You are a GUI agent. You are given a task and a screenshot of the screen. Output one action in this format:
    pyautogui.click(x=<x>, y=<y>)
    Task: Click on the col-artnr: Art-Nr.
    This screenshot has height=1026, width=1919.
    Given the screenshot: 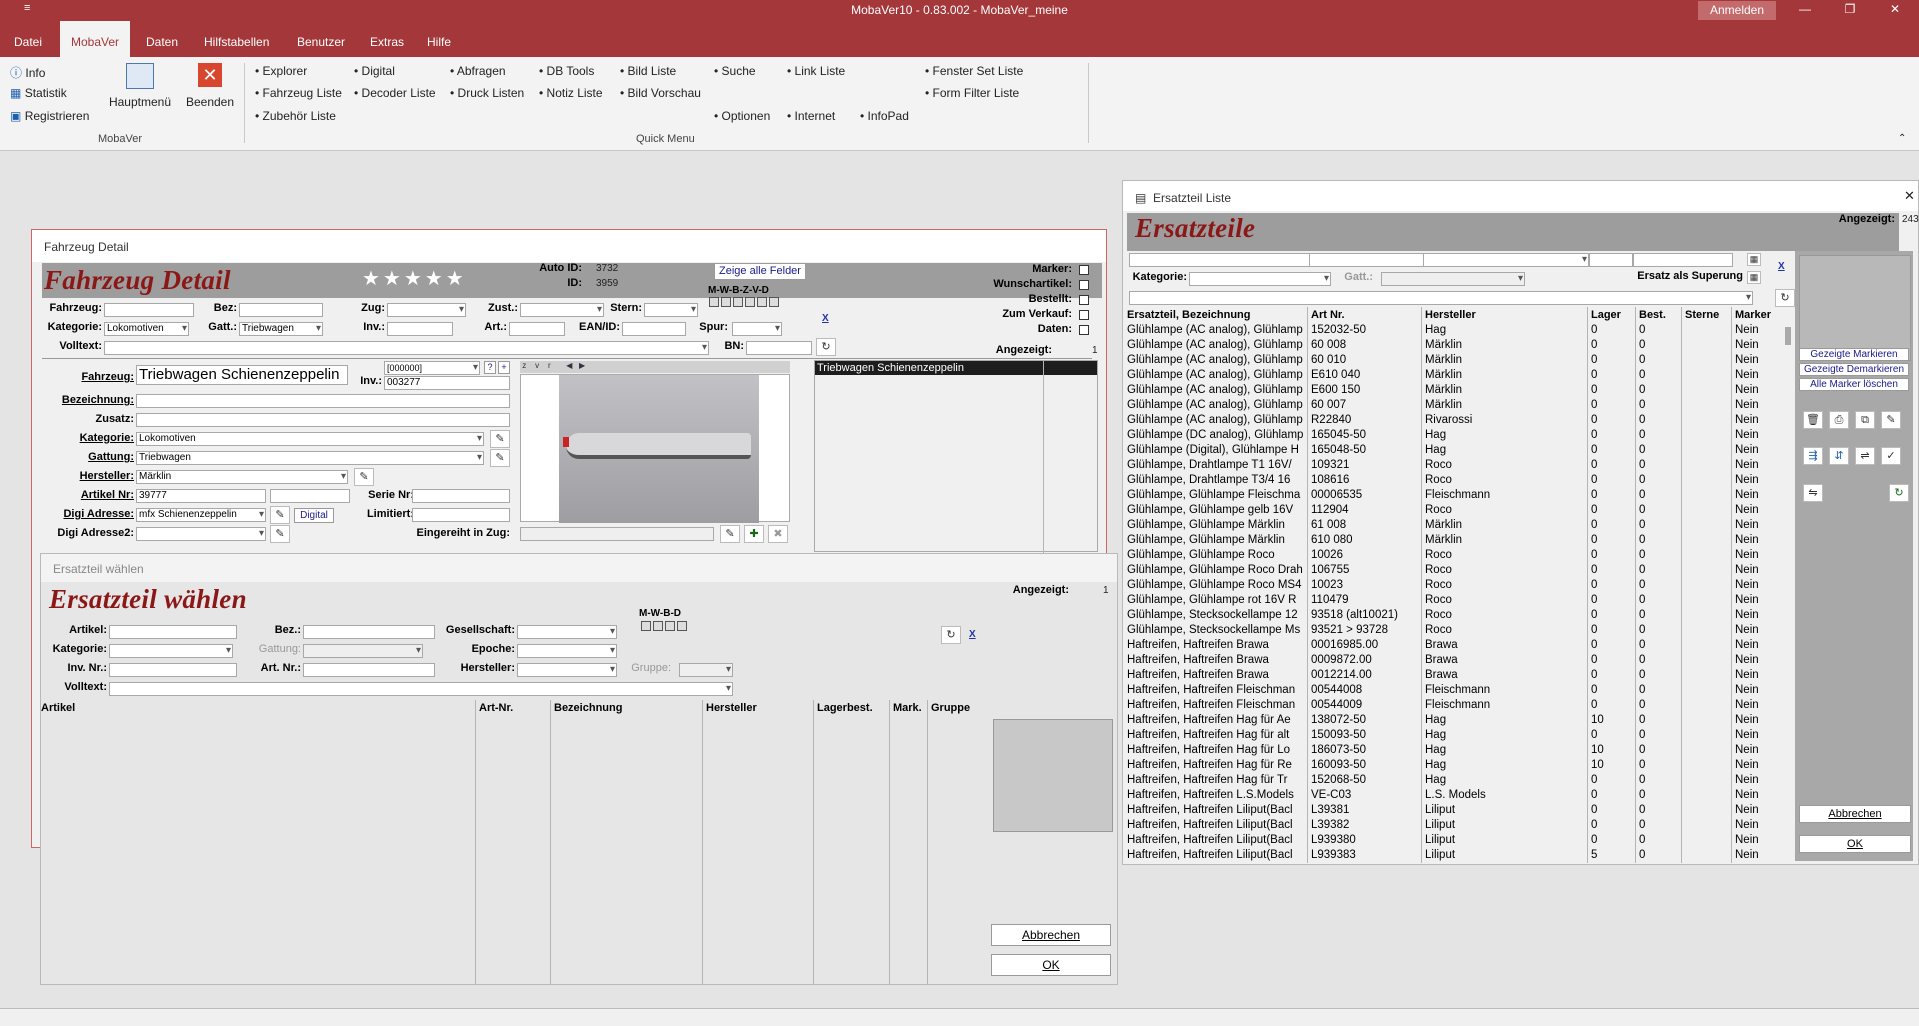 What is the action you would take?
    pyautogui.click(x=496, y=708)
    